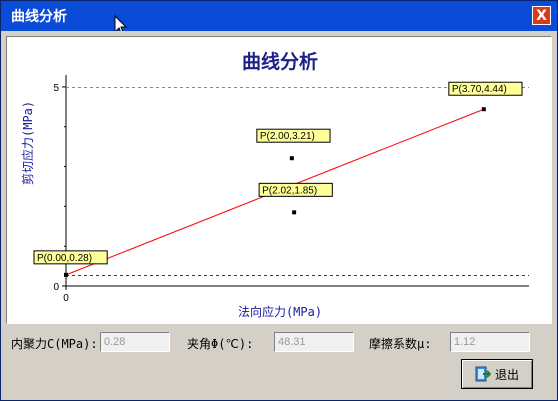  I want to click on friction-label: 摩擦系数μ:, so click(400, 344).